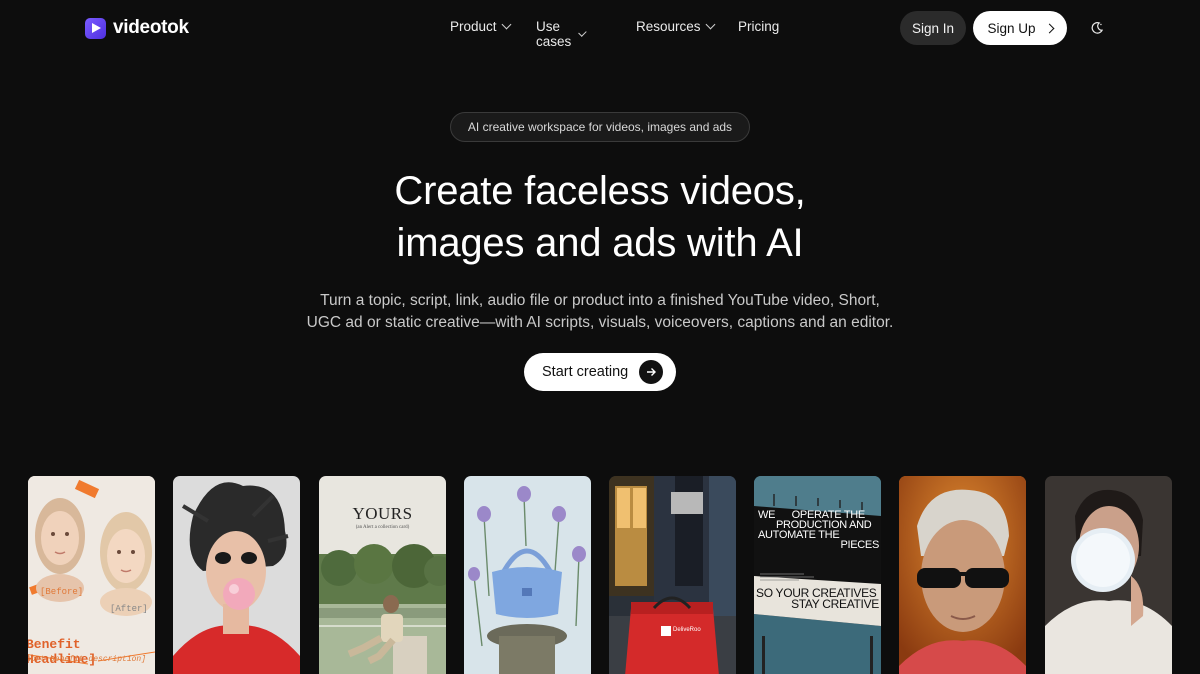 This screenshot has width=1200, height=674. What do you see at coordinates (473, 26) in the screenshot?
I see `nav-product-label: Product` at bounding box center [473, 26].